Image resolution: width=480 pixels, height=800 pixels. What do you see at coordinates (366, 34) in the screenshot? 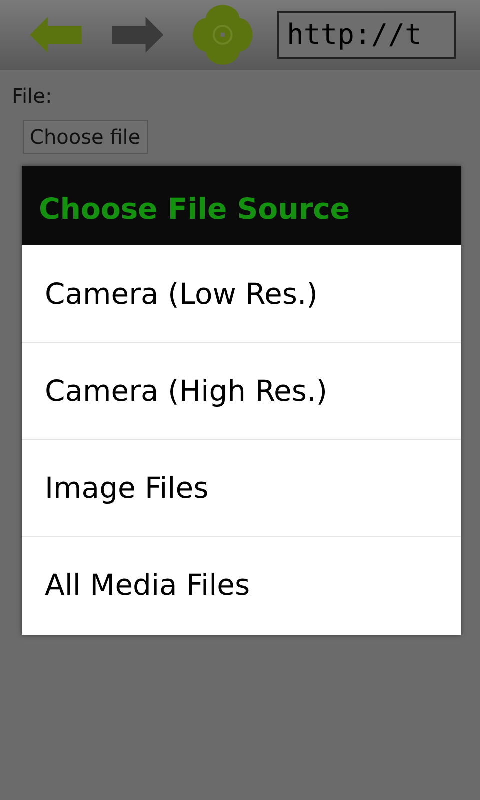
I see `url-field: http://t` at bounding box center [366, 34].